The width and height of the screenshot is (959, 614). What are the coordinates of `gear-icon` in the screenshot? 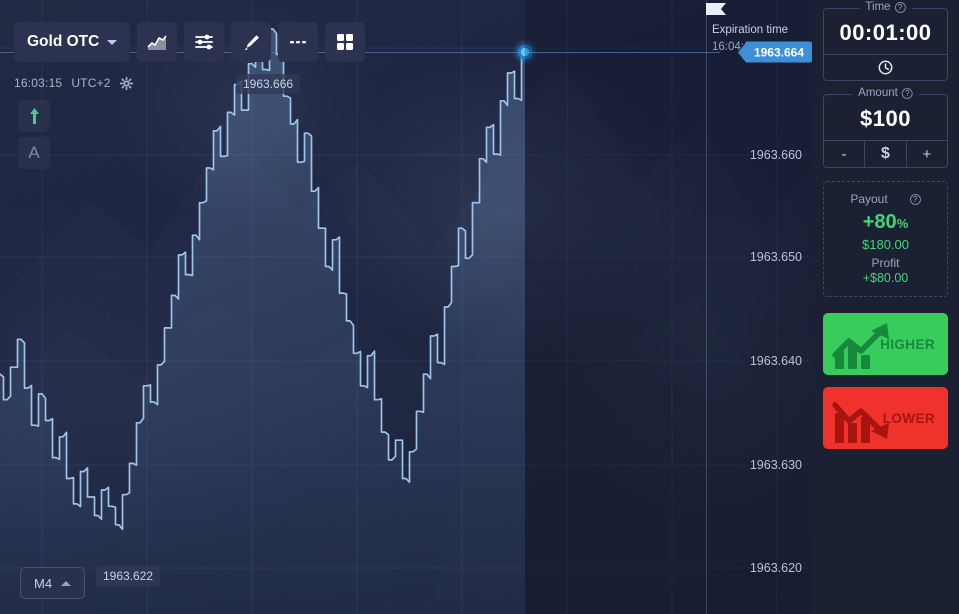 It's located at (126, 83).